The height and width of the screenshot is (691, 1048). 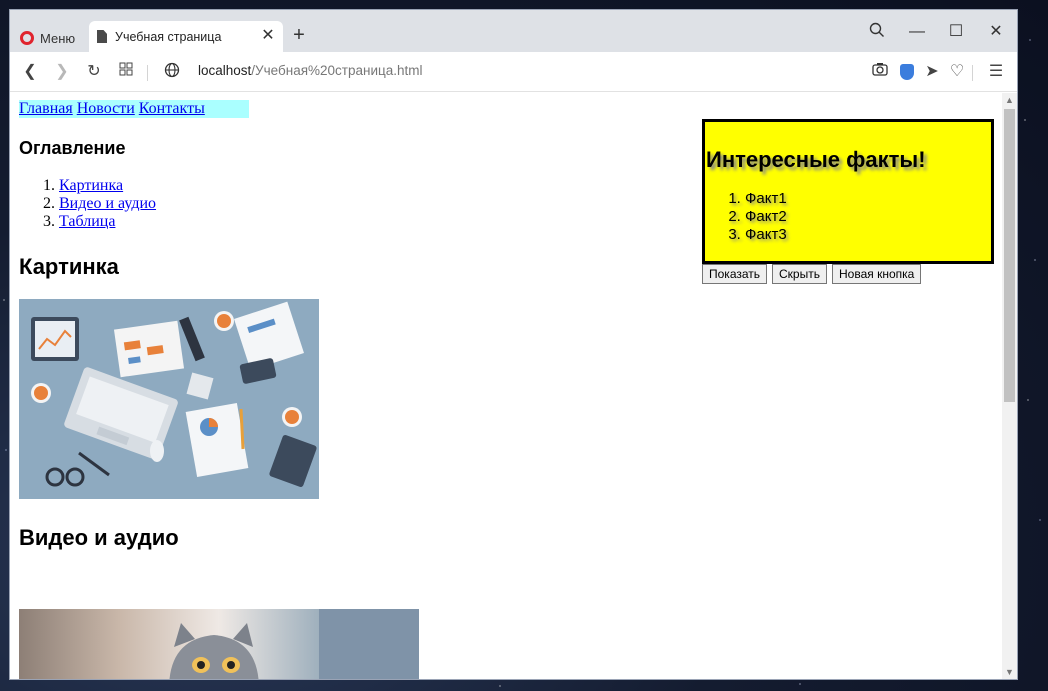 I want to click on new-tab-button: +, so click(x=299, y=35).